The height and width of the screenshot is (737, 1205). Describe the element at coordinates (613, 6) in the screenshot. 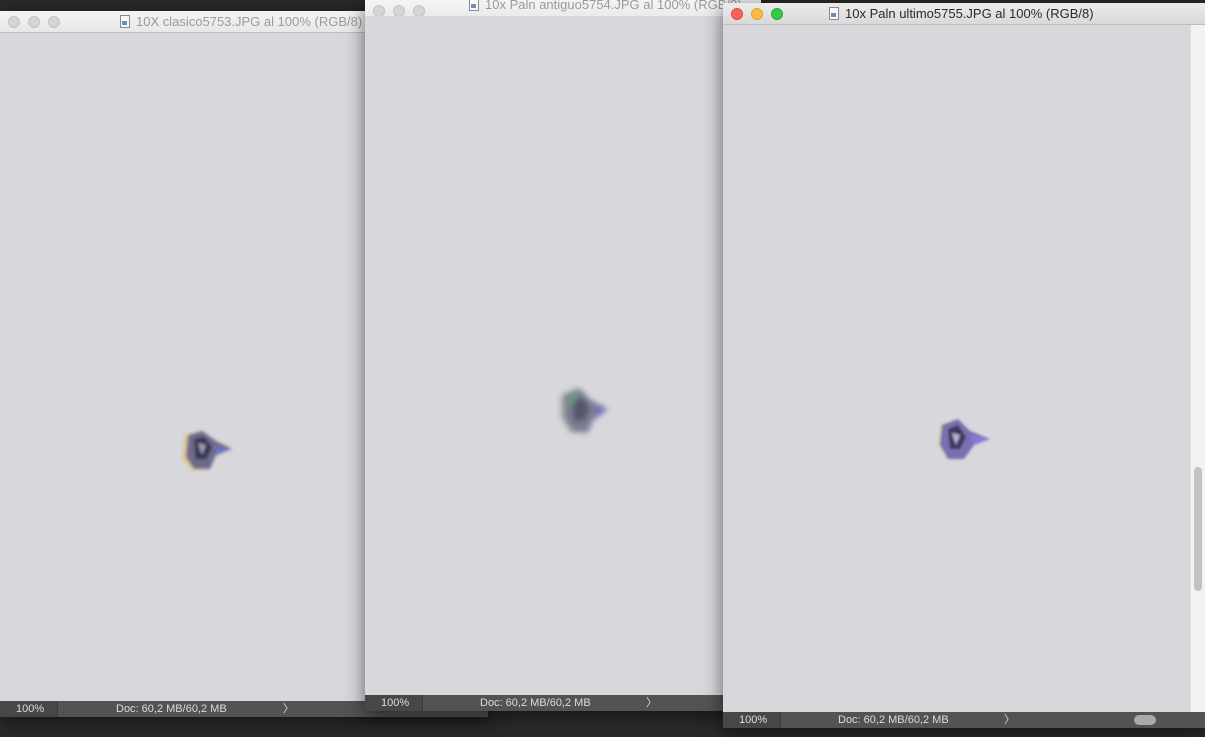

I see `window-title-text: 10x Paln antiguo5754.JPG al 100% (RGB/8)` at that location.